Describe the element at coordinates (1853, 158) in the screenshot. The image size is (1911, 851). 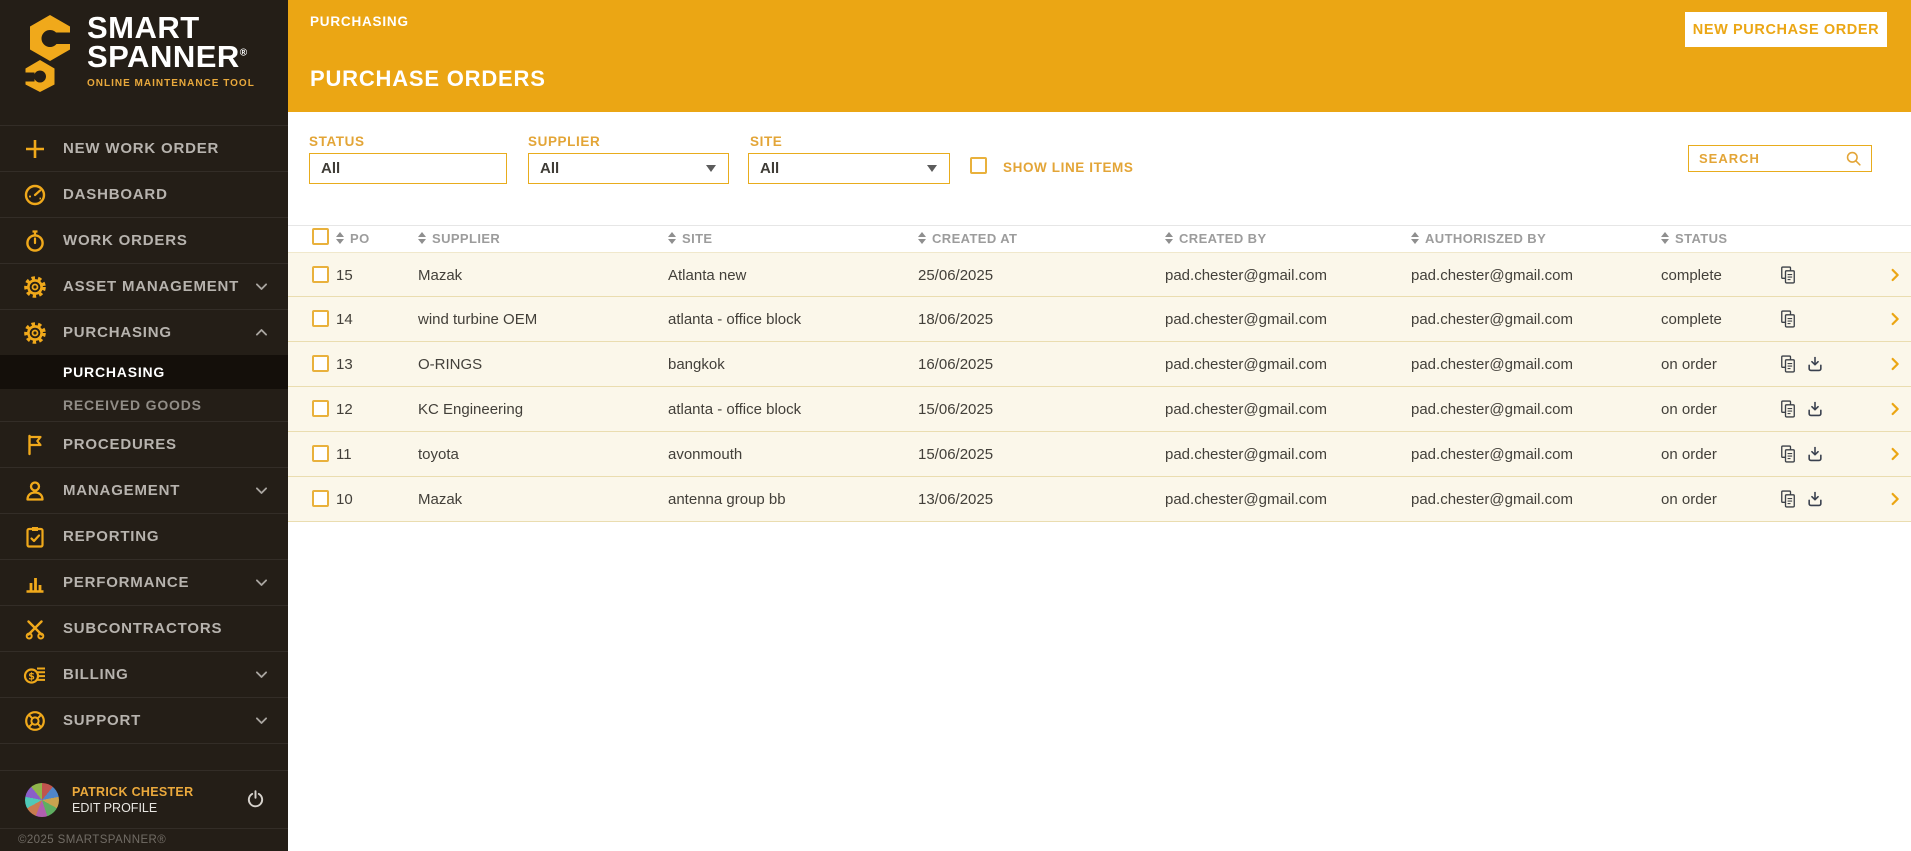
I see `search-icon` at that location.